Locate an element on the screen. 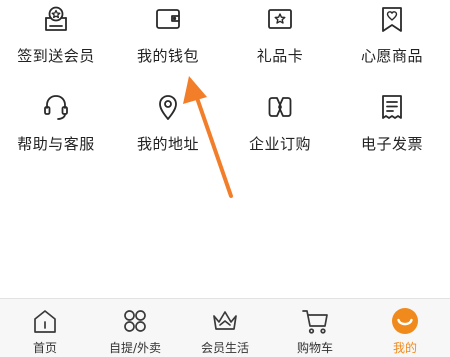 The height and width of the screenshot is (357, 450). tab-member-life: 会员生活 is located at coordinates (225, 328).